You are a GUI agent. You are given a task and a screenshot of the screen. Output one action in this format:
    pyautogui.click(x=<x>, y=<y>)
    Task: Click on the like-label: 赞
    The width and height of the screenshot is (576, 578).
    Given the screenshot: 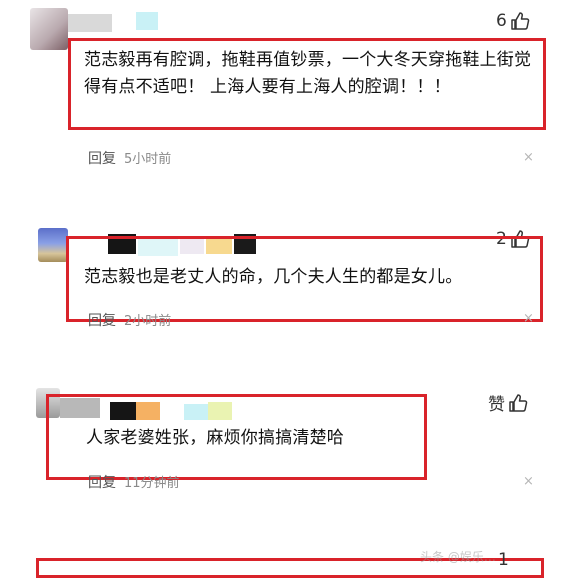 What is the action you would take?
    pyautogui.click(x=496, y=405)
    